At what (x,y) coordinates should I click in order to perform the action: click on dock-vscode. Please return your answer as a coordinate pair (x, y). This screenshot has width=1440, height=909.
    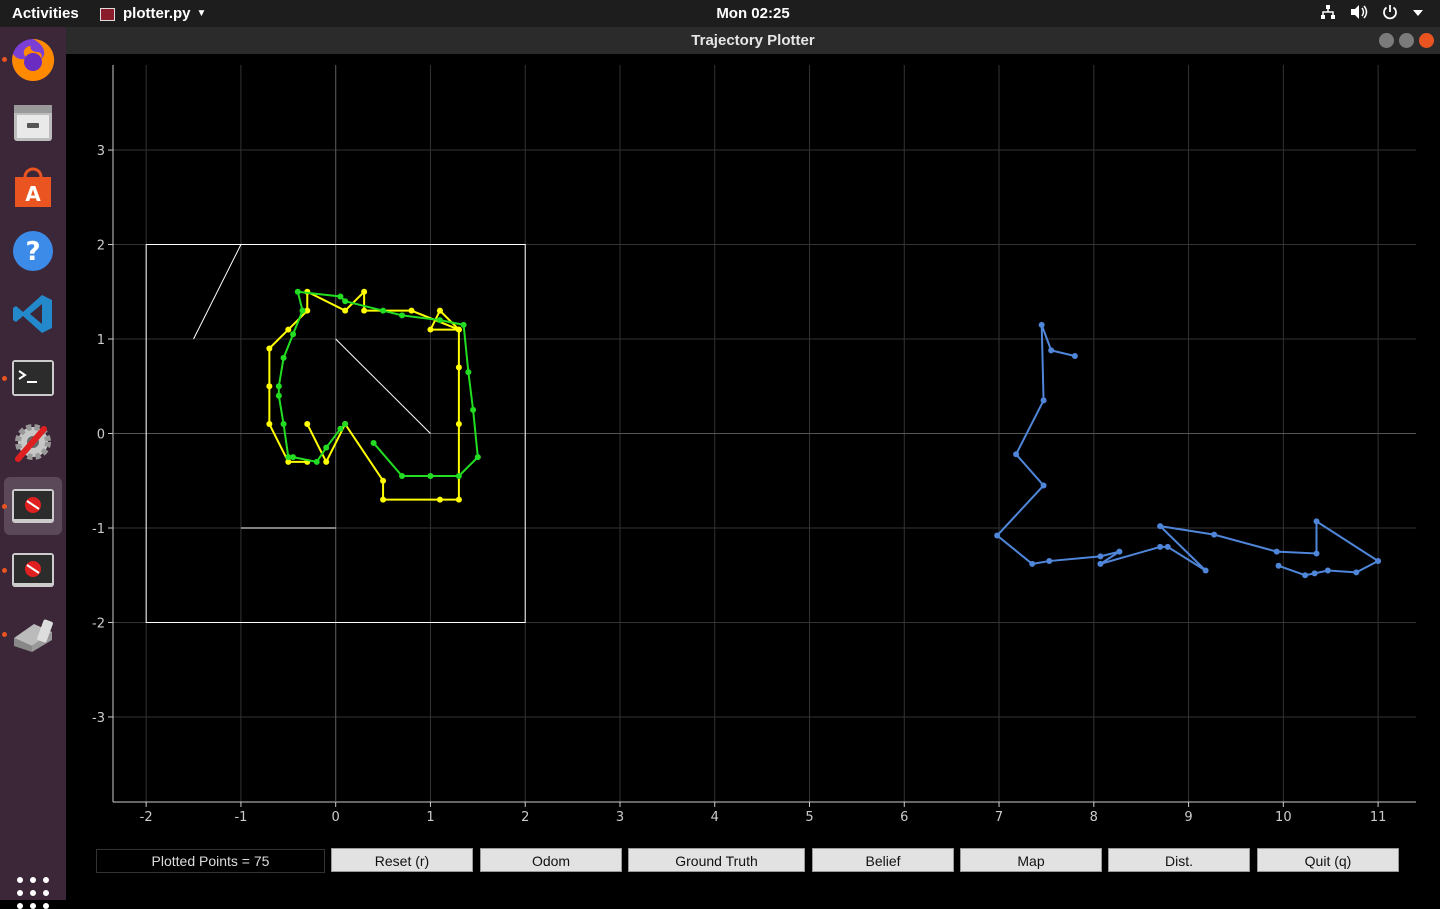
    Looking at the image, I should click on (33, 314).